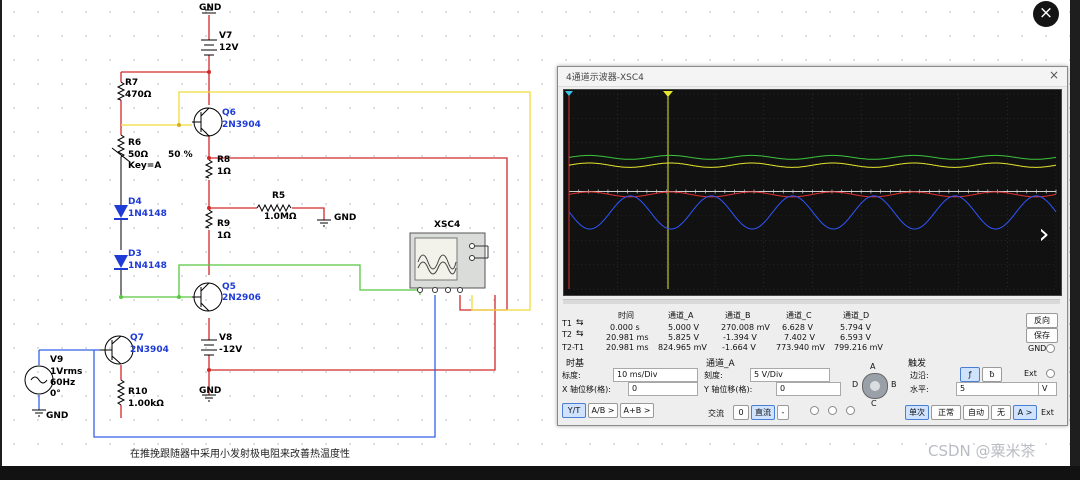 The height and width of the screenshot is (480, 1080). Describe the element at coordinates (741, 412) in the screenshot. I see `zero-button: 0` at that location.